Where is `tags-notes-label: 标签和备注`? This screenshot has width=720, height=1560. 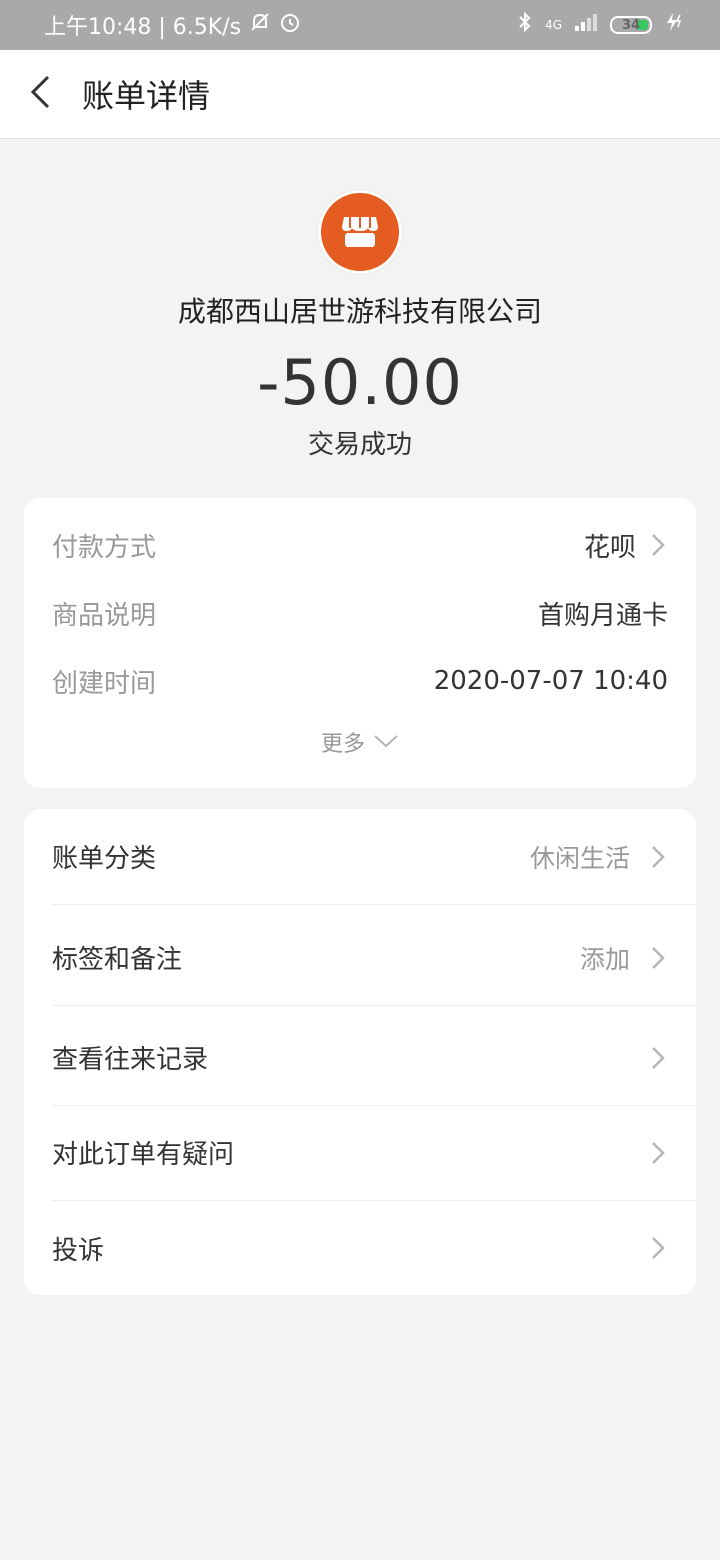
tags-notes-label: 标签和备注 is located at coordinates (117, 960).